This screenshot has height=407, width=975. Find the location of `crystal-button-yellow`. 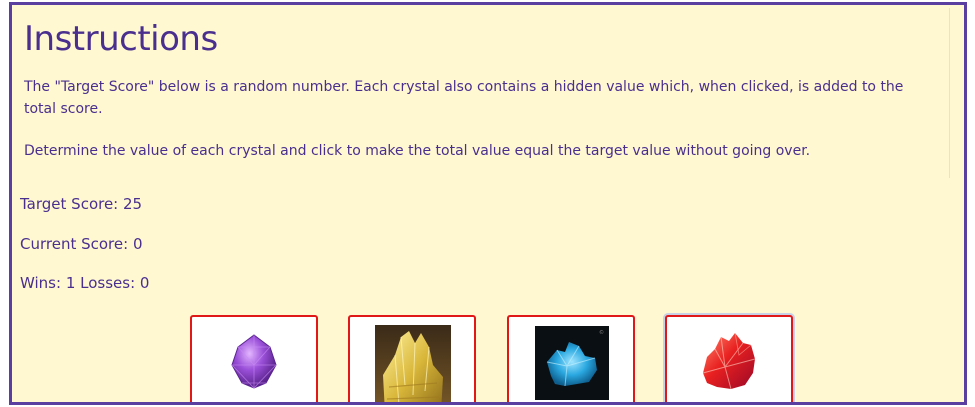

crystal-button-yellow is located at coordinates (412, 358).